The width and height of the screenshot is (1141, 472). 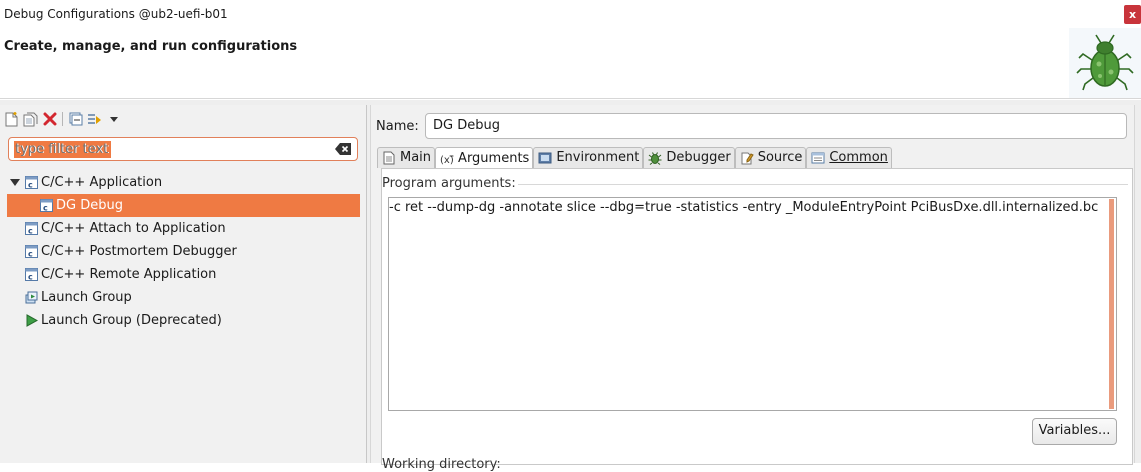 I want to click on filter-field: type filter text, so click(x=183, y=149).